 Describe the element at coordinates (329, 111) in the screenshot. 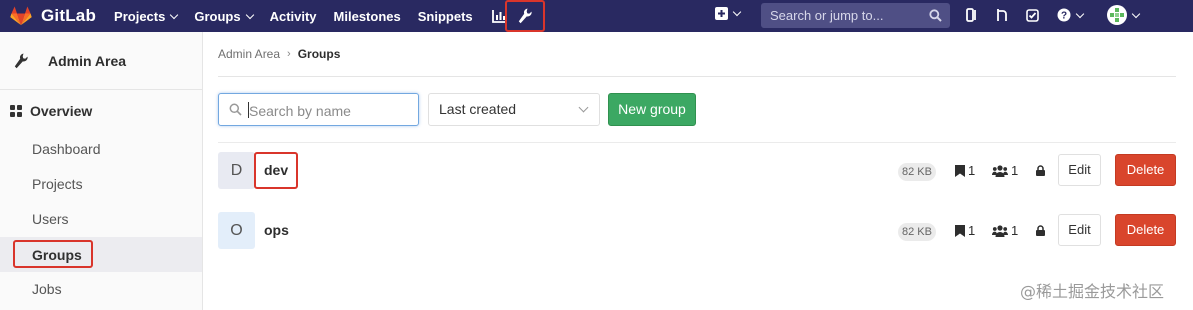

I see `group-search-input` at that location.